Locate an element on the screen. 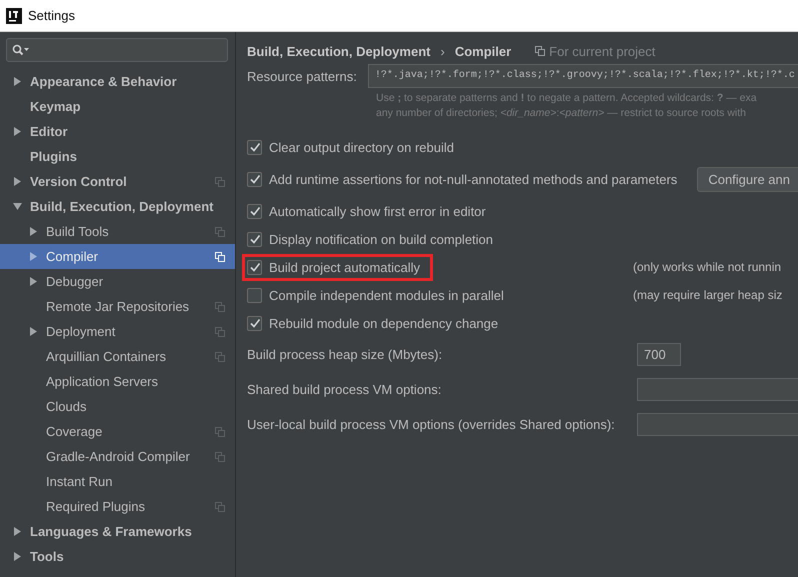 This screenshot has height=577, width=798. checkbox-label: Add runtime assertions for not-null-annotated methods and parameters is located at coordinates (473, 179).